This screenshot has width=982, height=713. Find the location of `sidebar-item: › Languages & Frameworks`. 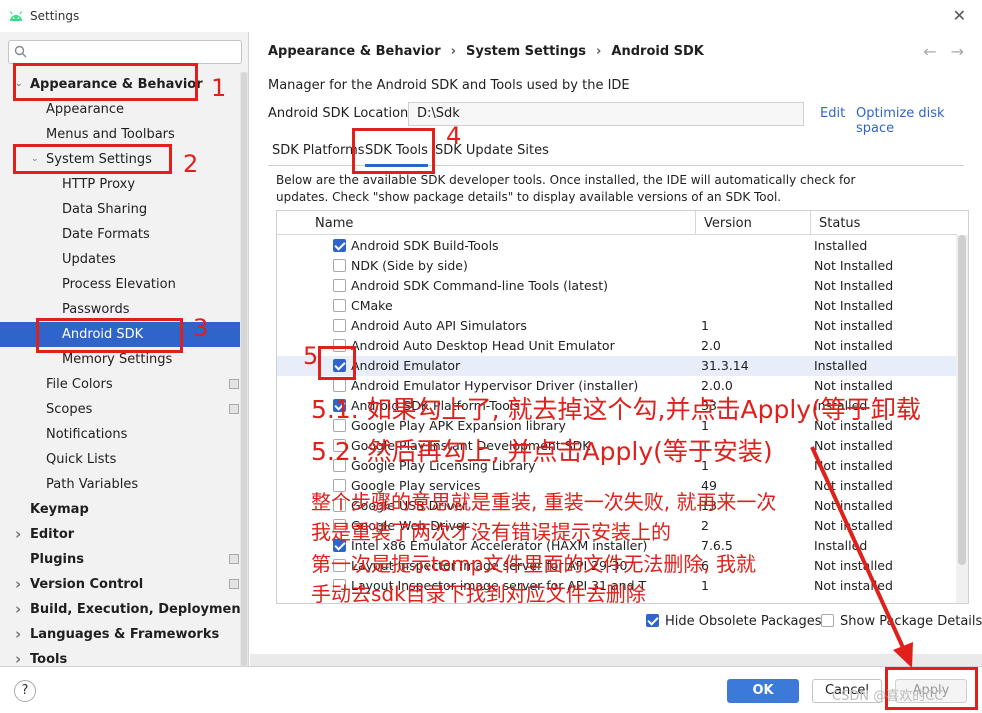

sidebar-item: › Languages & Frameworks is located at coordinates (124, 634).